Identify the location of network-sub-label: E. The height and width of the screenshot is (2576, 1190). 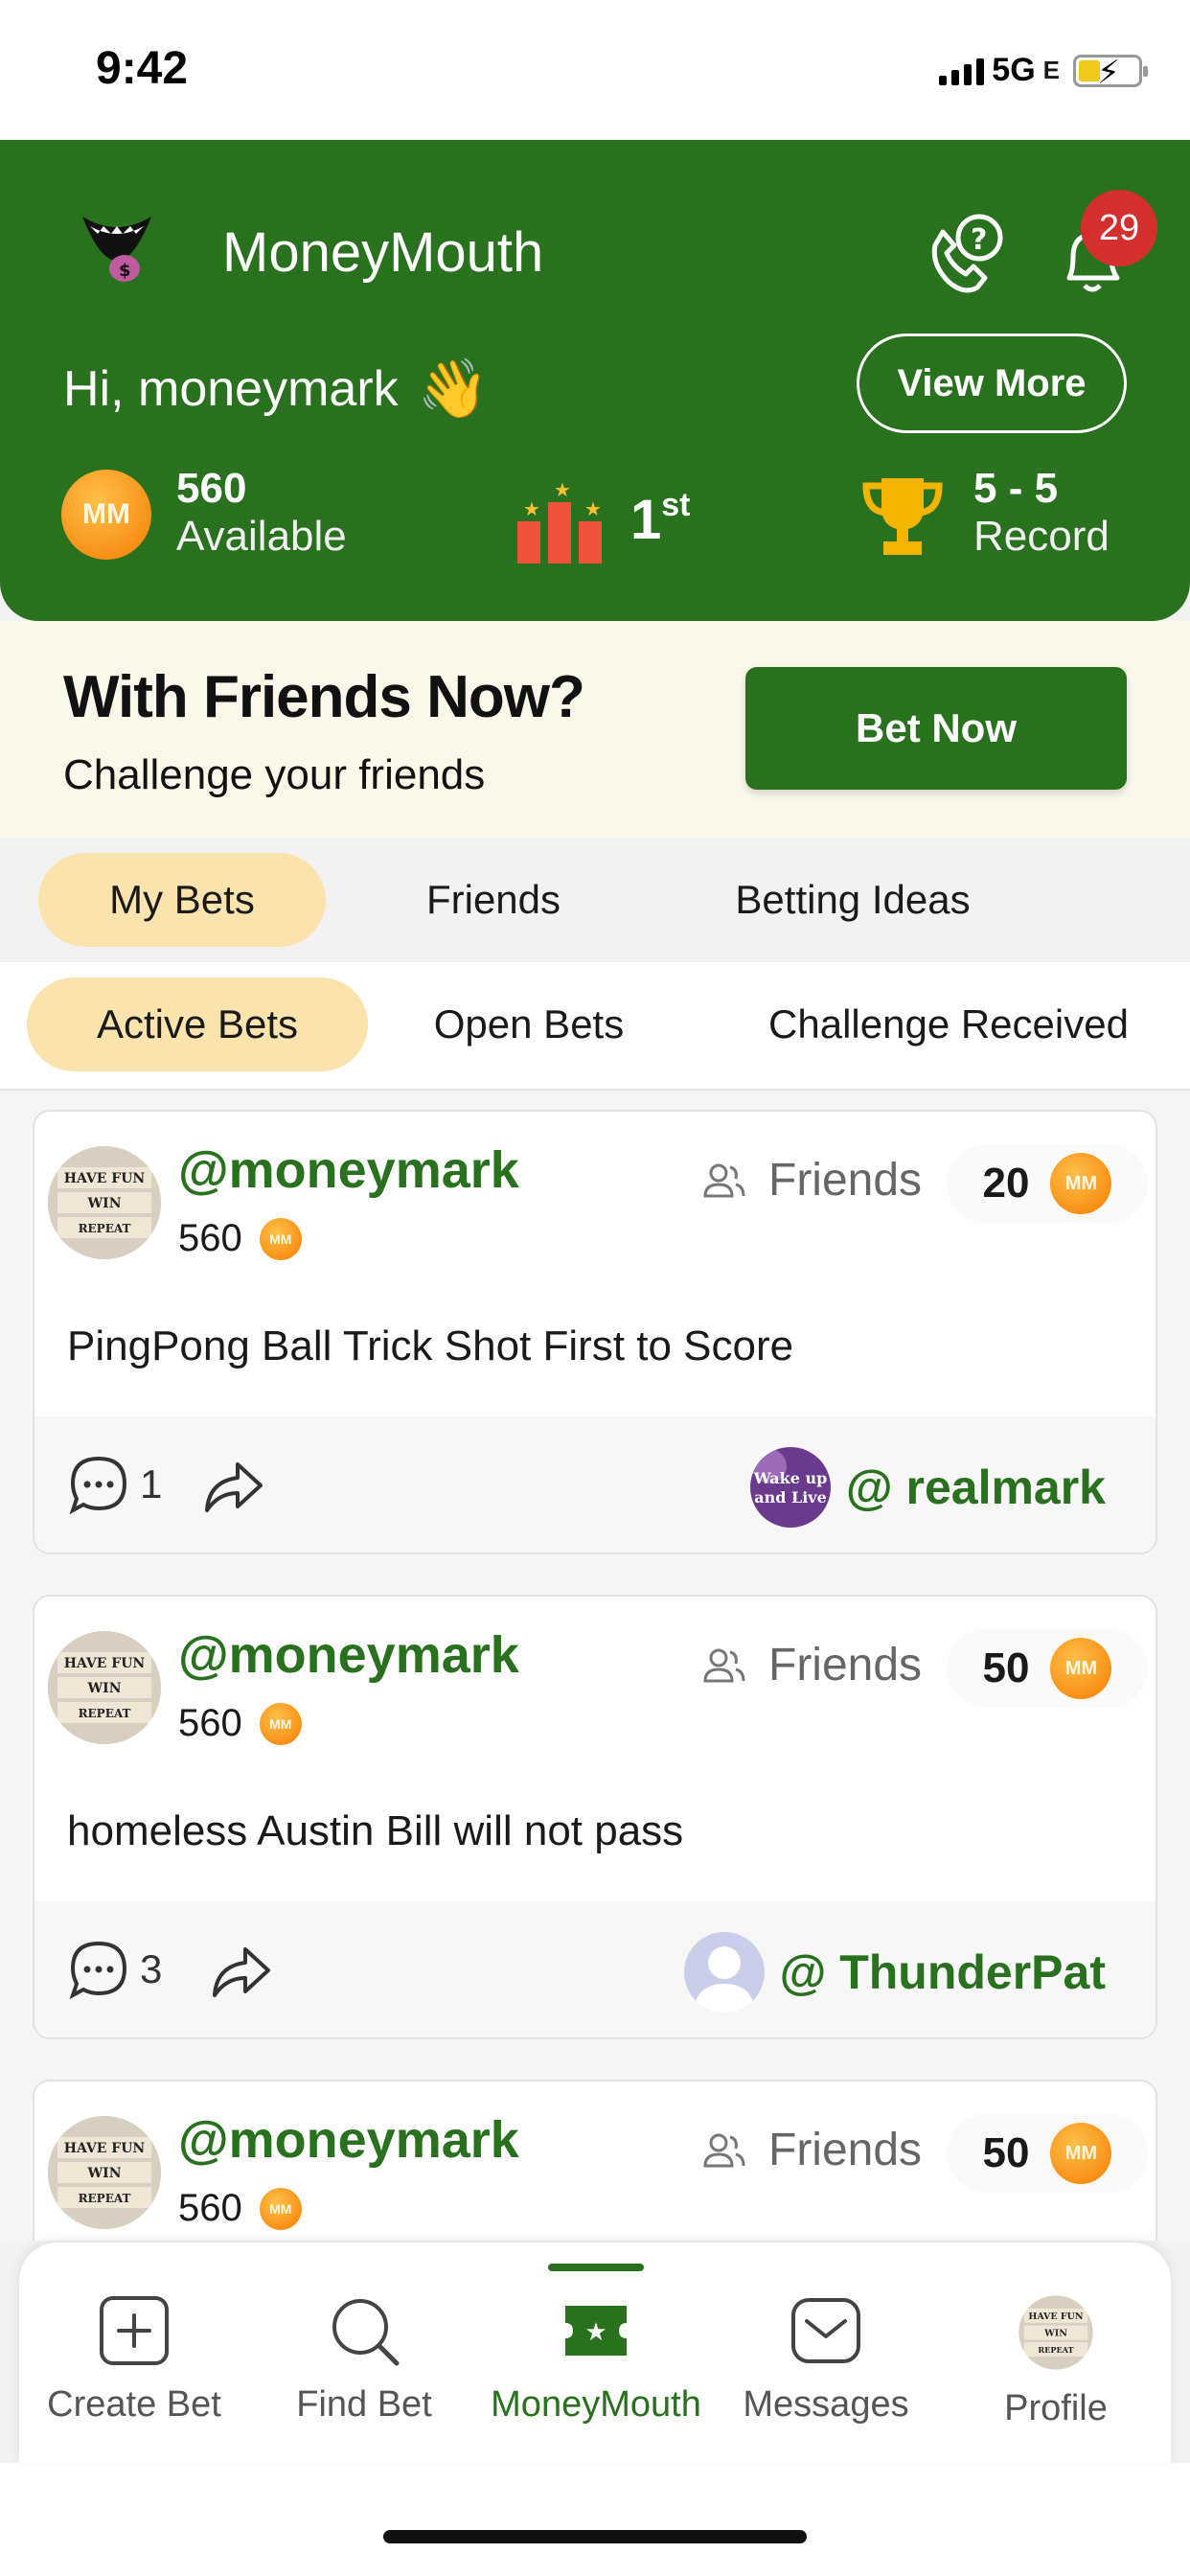
(1051, 70).